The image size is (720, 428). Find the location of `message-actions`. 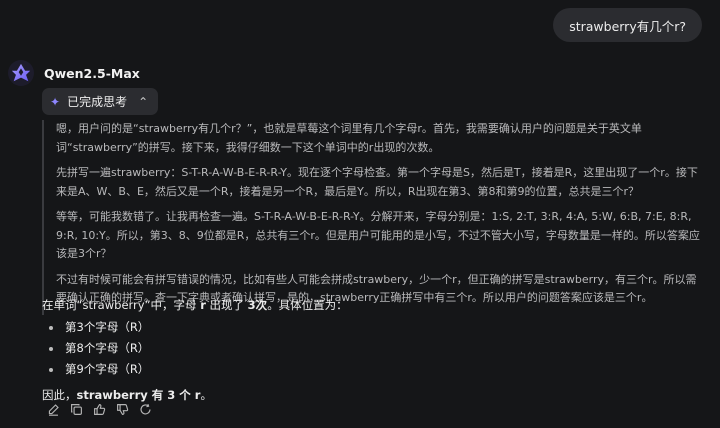

message-actions is located at coordinates (99, 409).